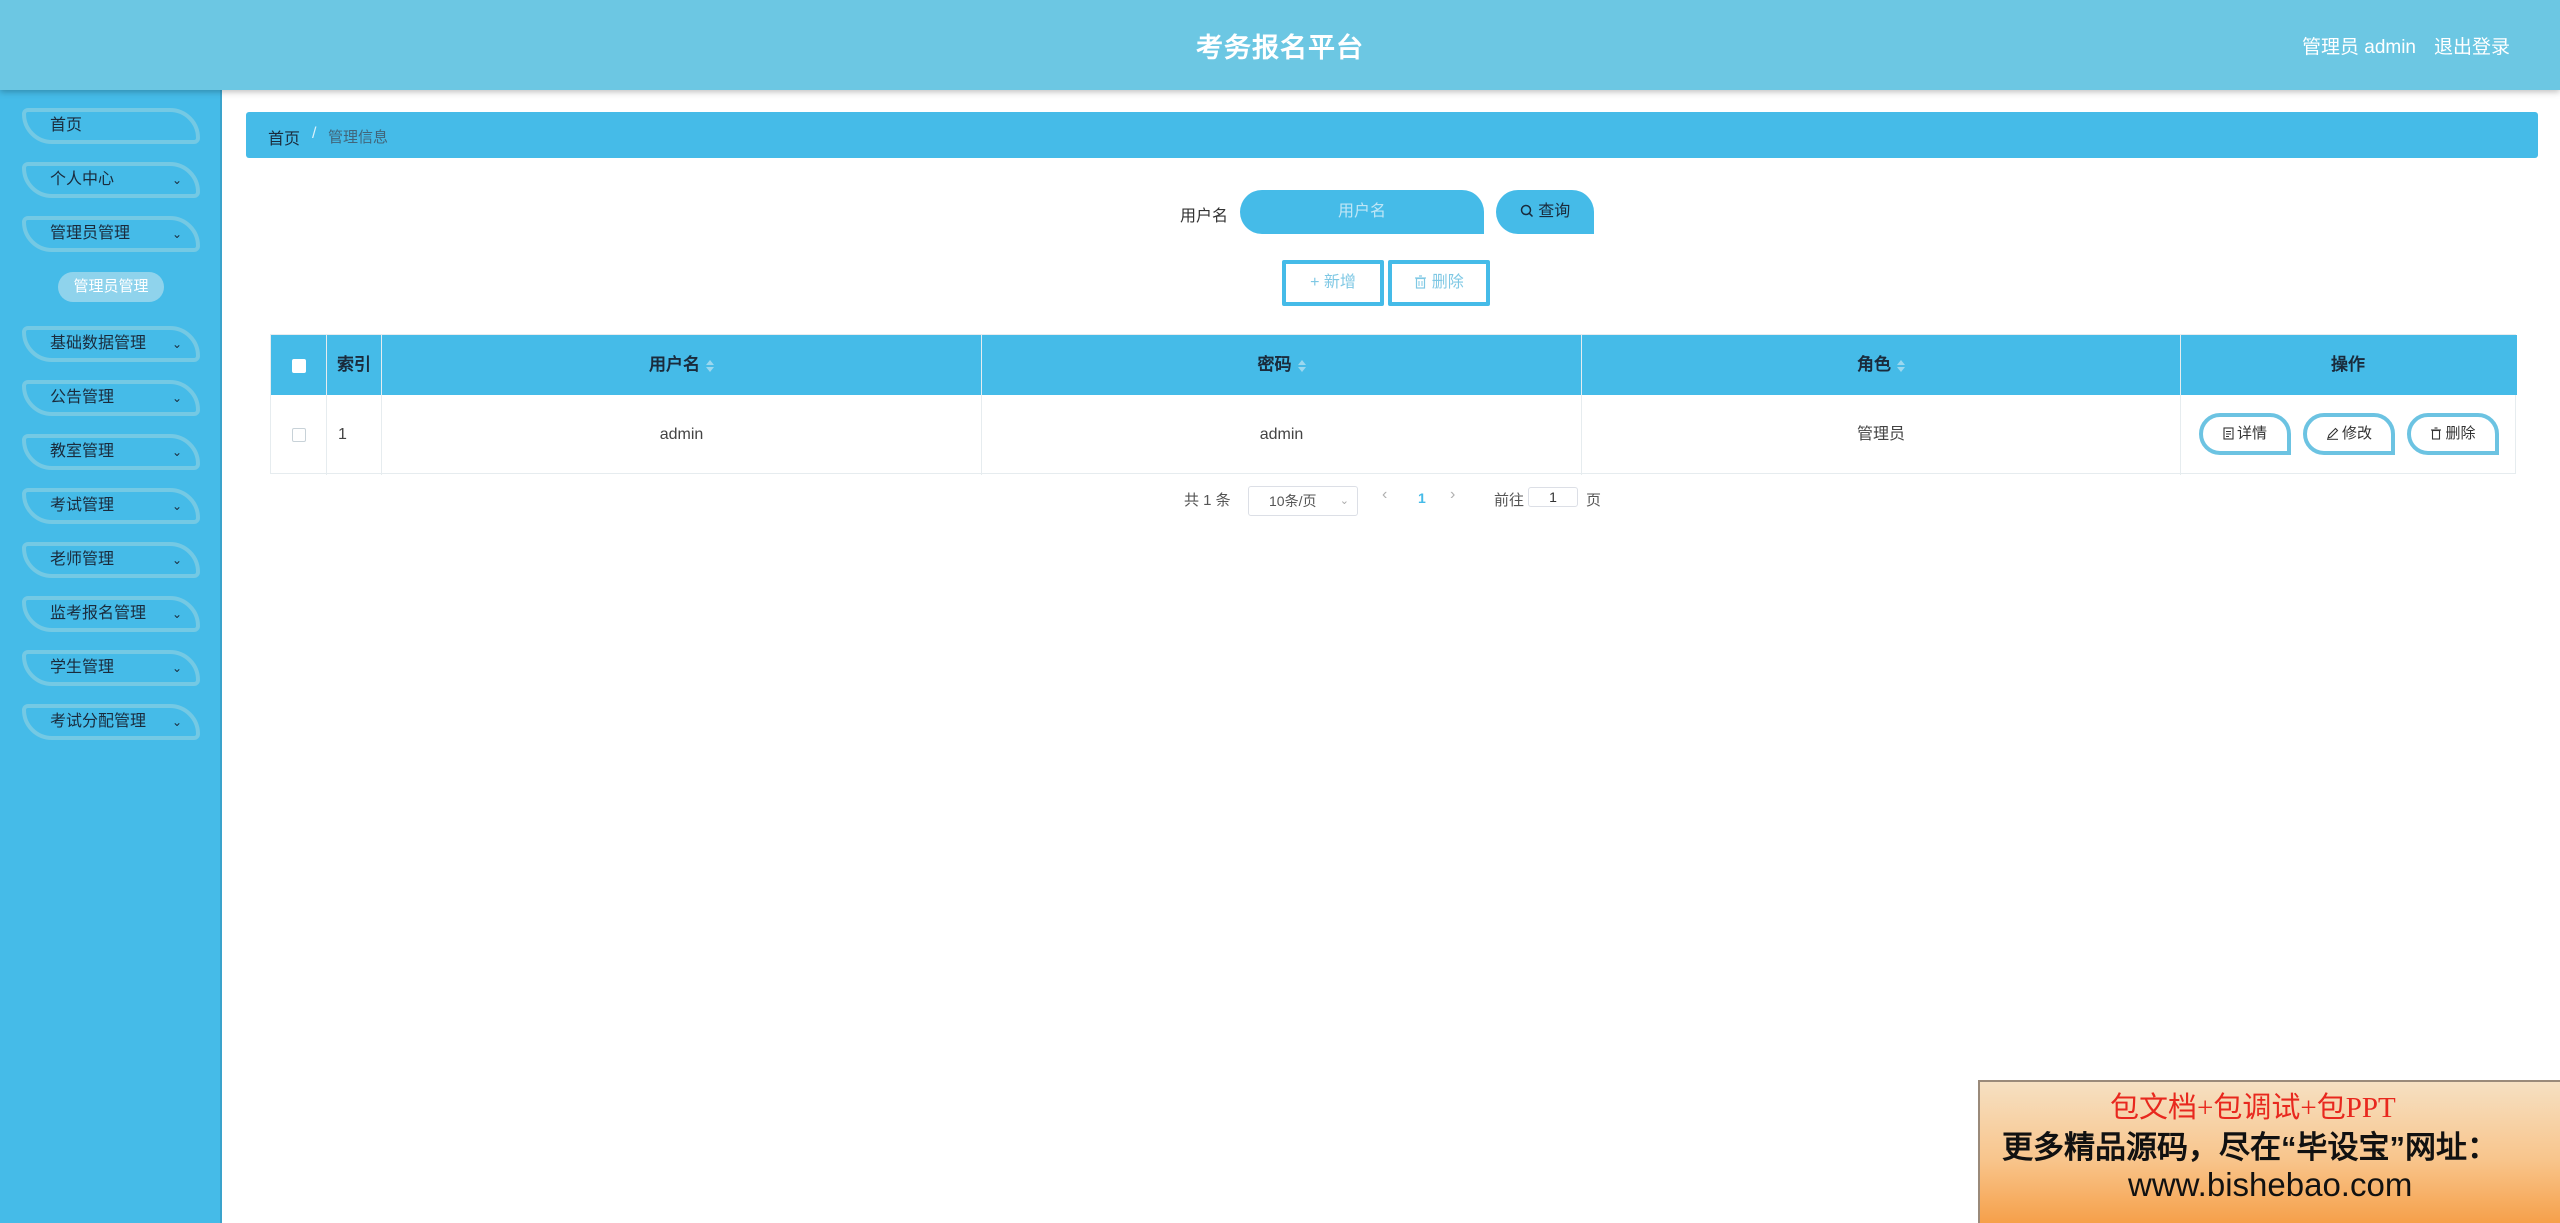 The width and height of the screenshot is (2560, 1223). What do you see at coordinates (1339, 282) in the screenshot?
I see `add-button-label: 新增` at bounding box center [1339, 282].